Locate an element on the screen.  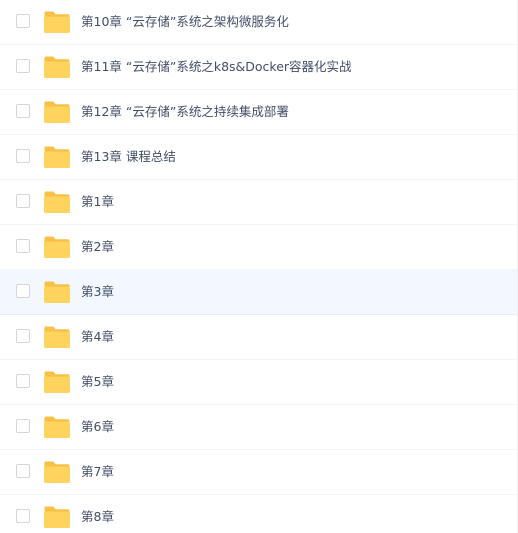
list-item: 第4章 is located at coordinates (258, 337).